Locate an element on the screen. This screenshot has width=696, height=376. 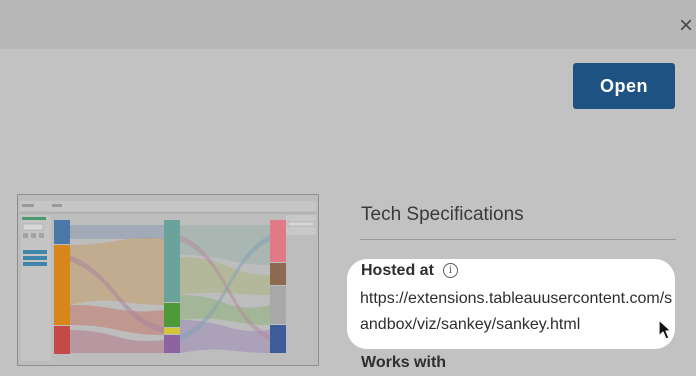
mouse-pointer-icon is located at coordinates (665, 329).